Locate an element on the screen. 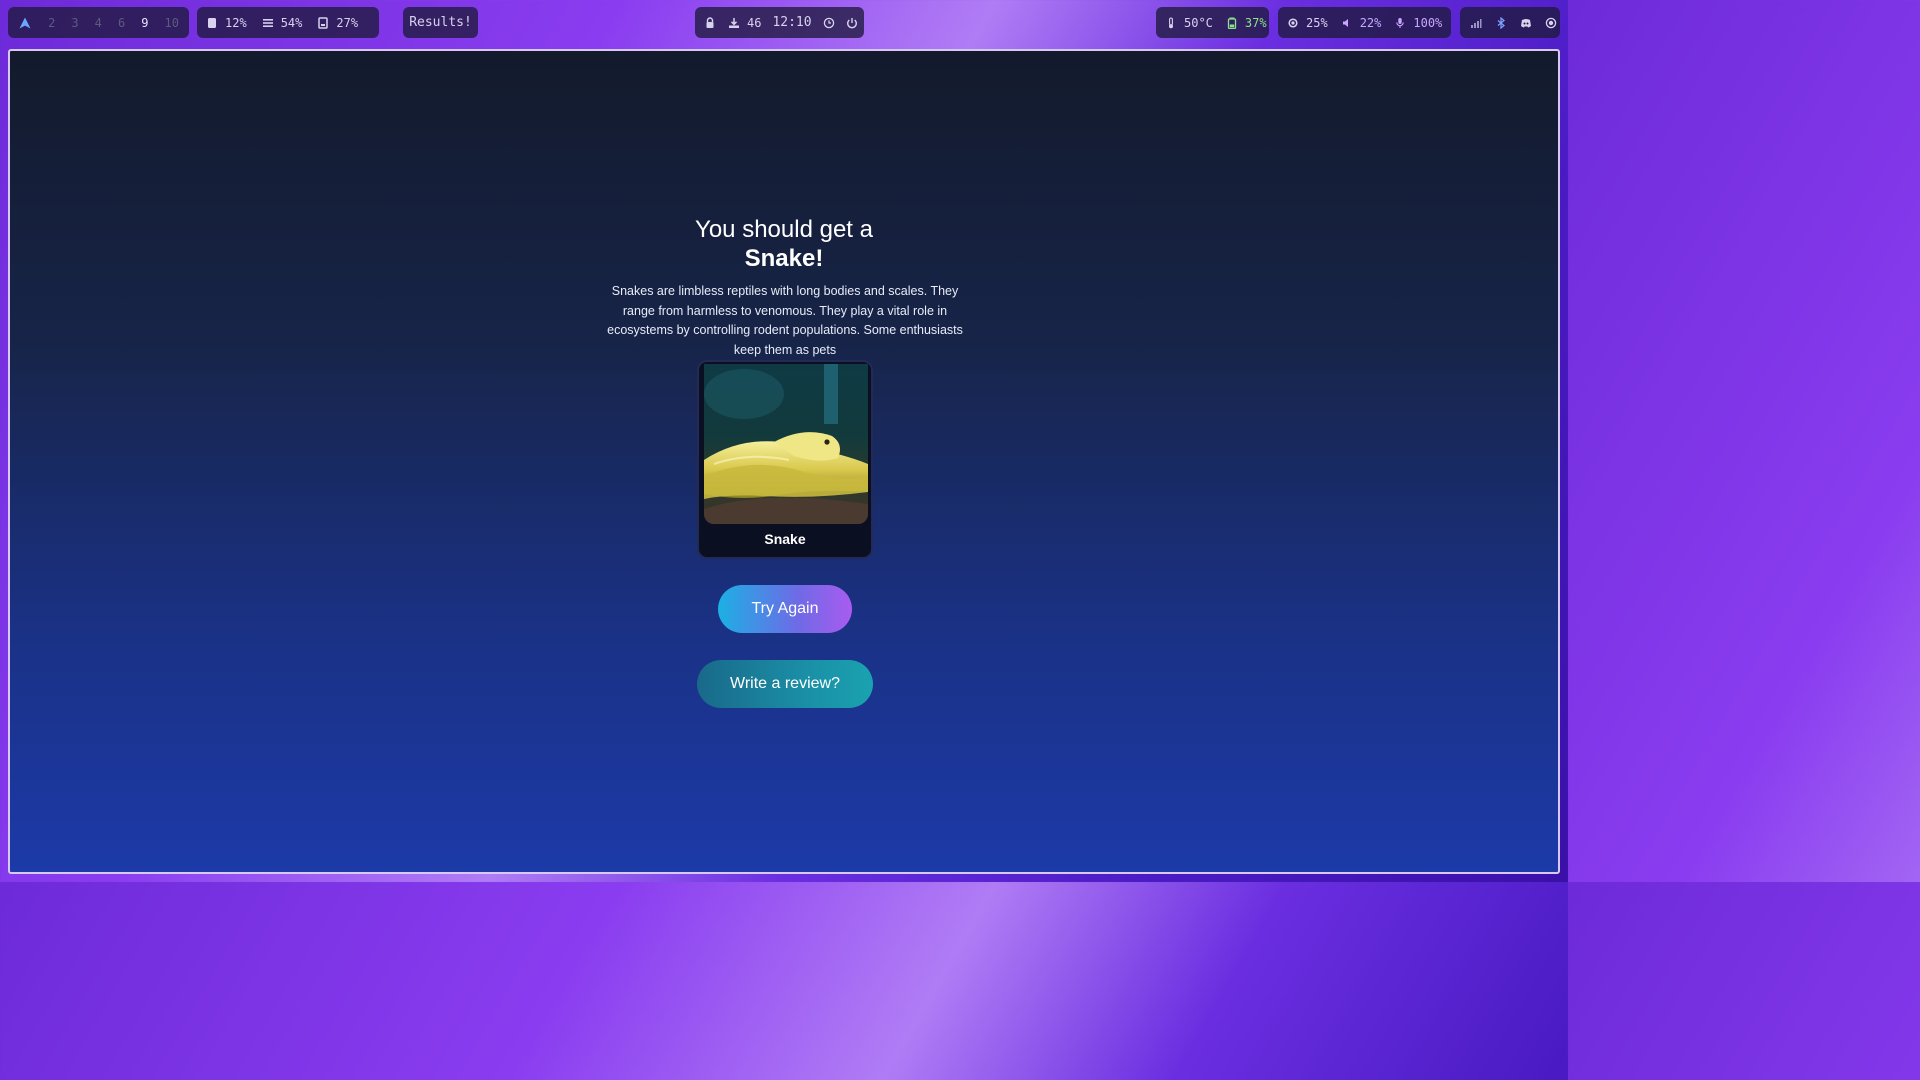  microphone-icon is located at coordinates (1400, 23).